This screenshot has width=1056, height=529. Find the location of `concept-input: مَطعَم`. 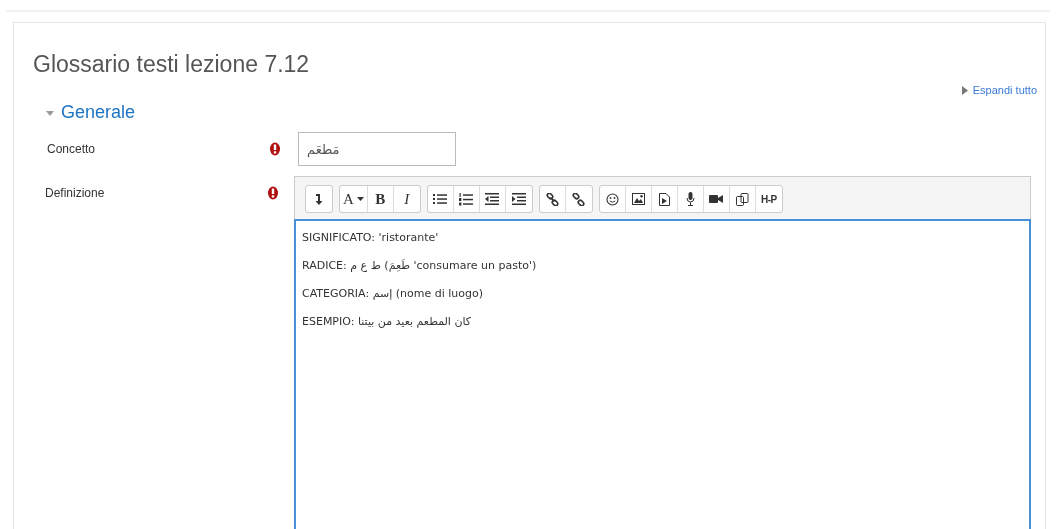

concept-input: مَطعَم is located at coordinates (377, 149).